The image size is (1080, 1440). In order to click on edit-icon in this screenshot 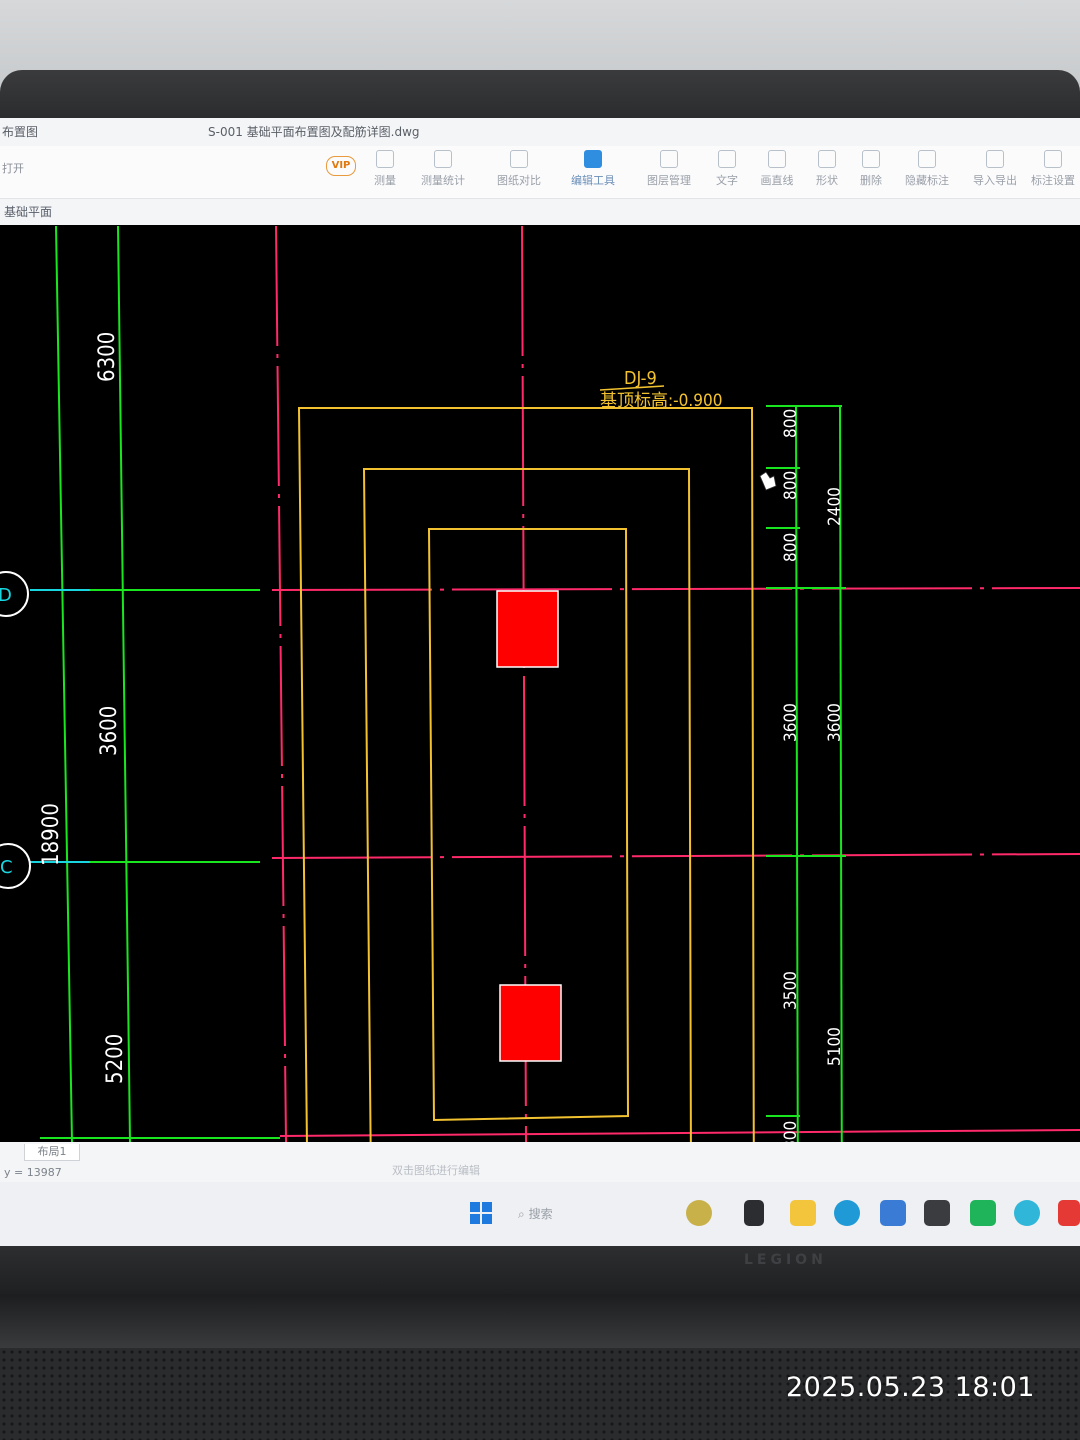, I will do `click(593, 159)`.